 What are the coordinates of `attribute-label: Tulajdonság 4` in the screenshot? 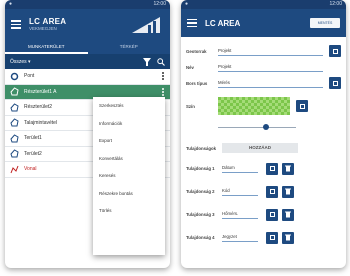 It's located at (200, 237).